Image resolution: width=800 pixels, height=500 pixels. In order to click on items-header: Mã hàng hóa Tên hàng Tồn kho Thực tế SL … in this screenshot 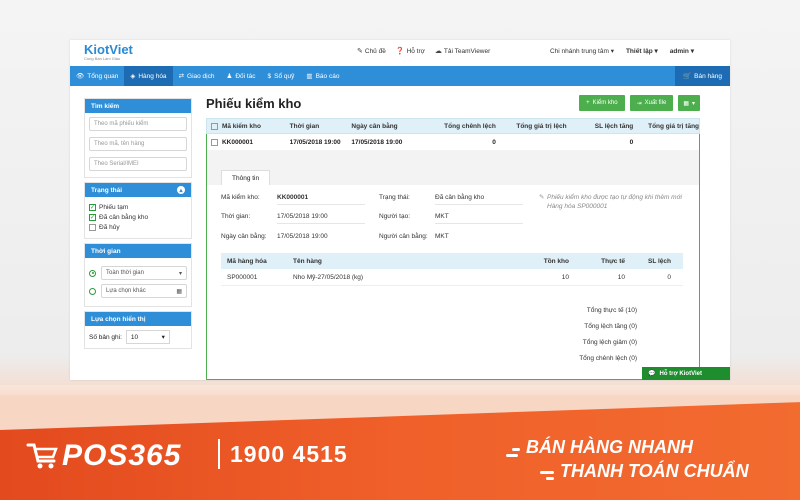, I will do `click(452, 261)`.